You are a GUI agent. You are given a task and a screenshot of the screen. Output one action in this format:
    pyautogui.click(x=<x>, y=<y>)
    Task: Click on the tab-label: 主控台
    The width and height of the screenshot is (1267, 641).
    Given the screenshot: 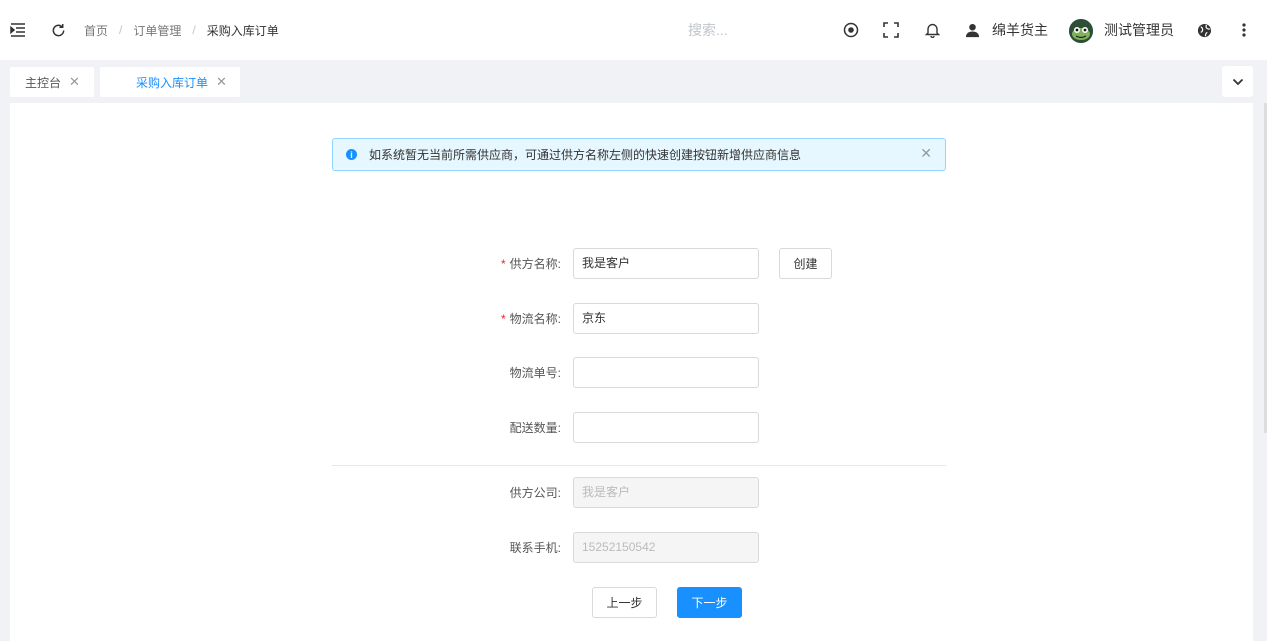 What is the action you would take?
    pyautogui.click(x=43, y=82)
    